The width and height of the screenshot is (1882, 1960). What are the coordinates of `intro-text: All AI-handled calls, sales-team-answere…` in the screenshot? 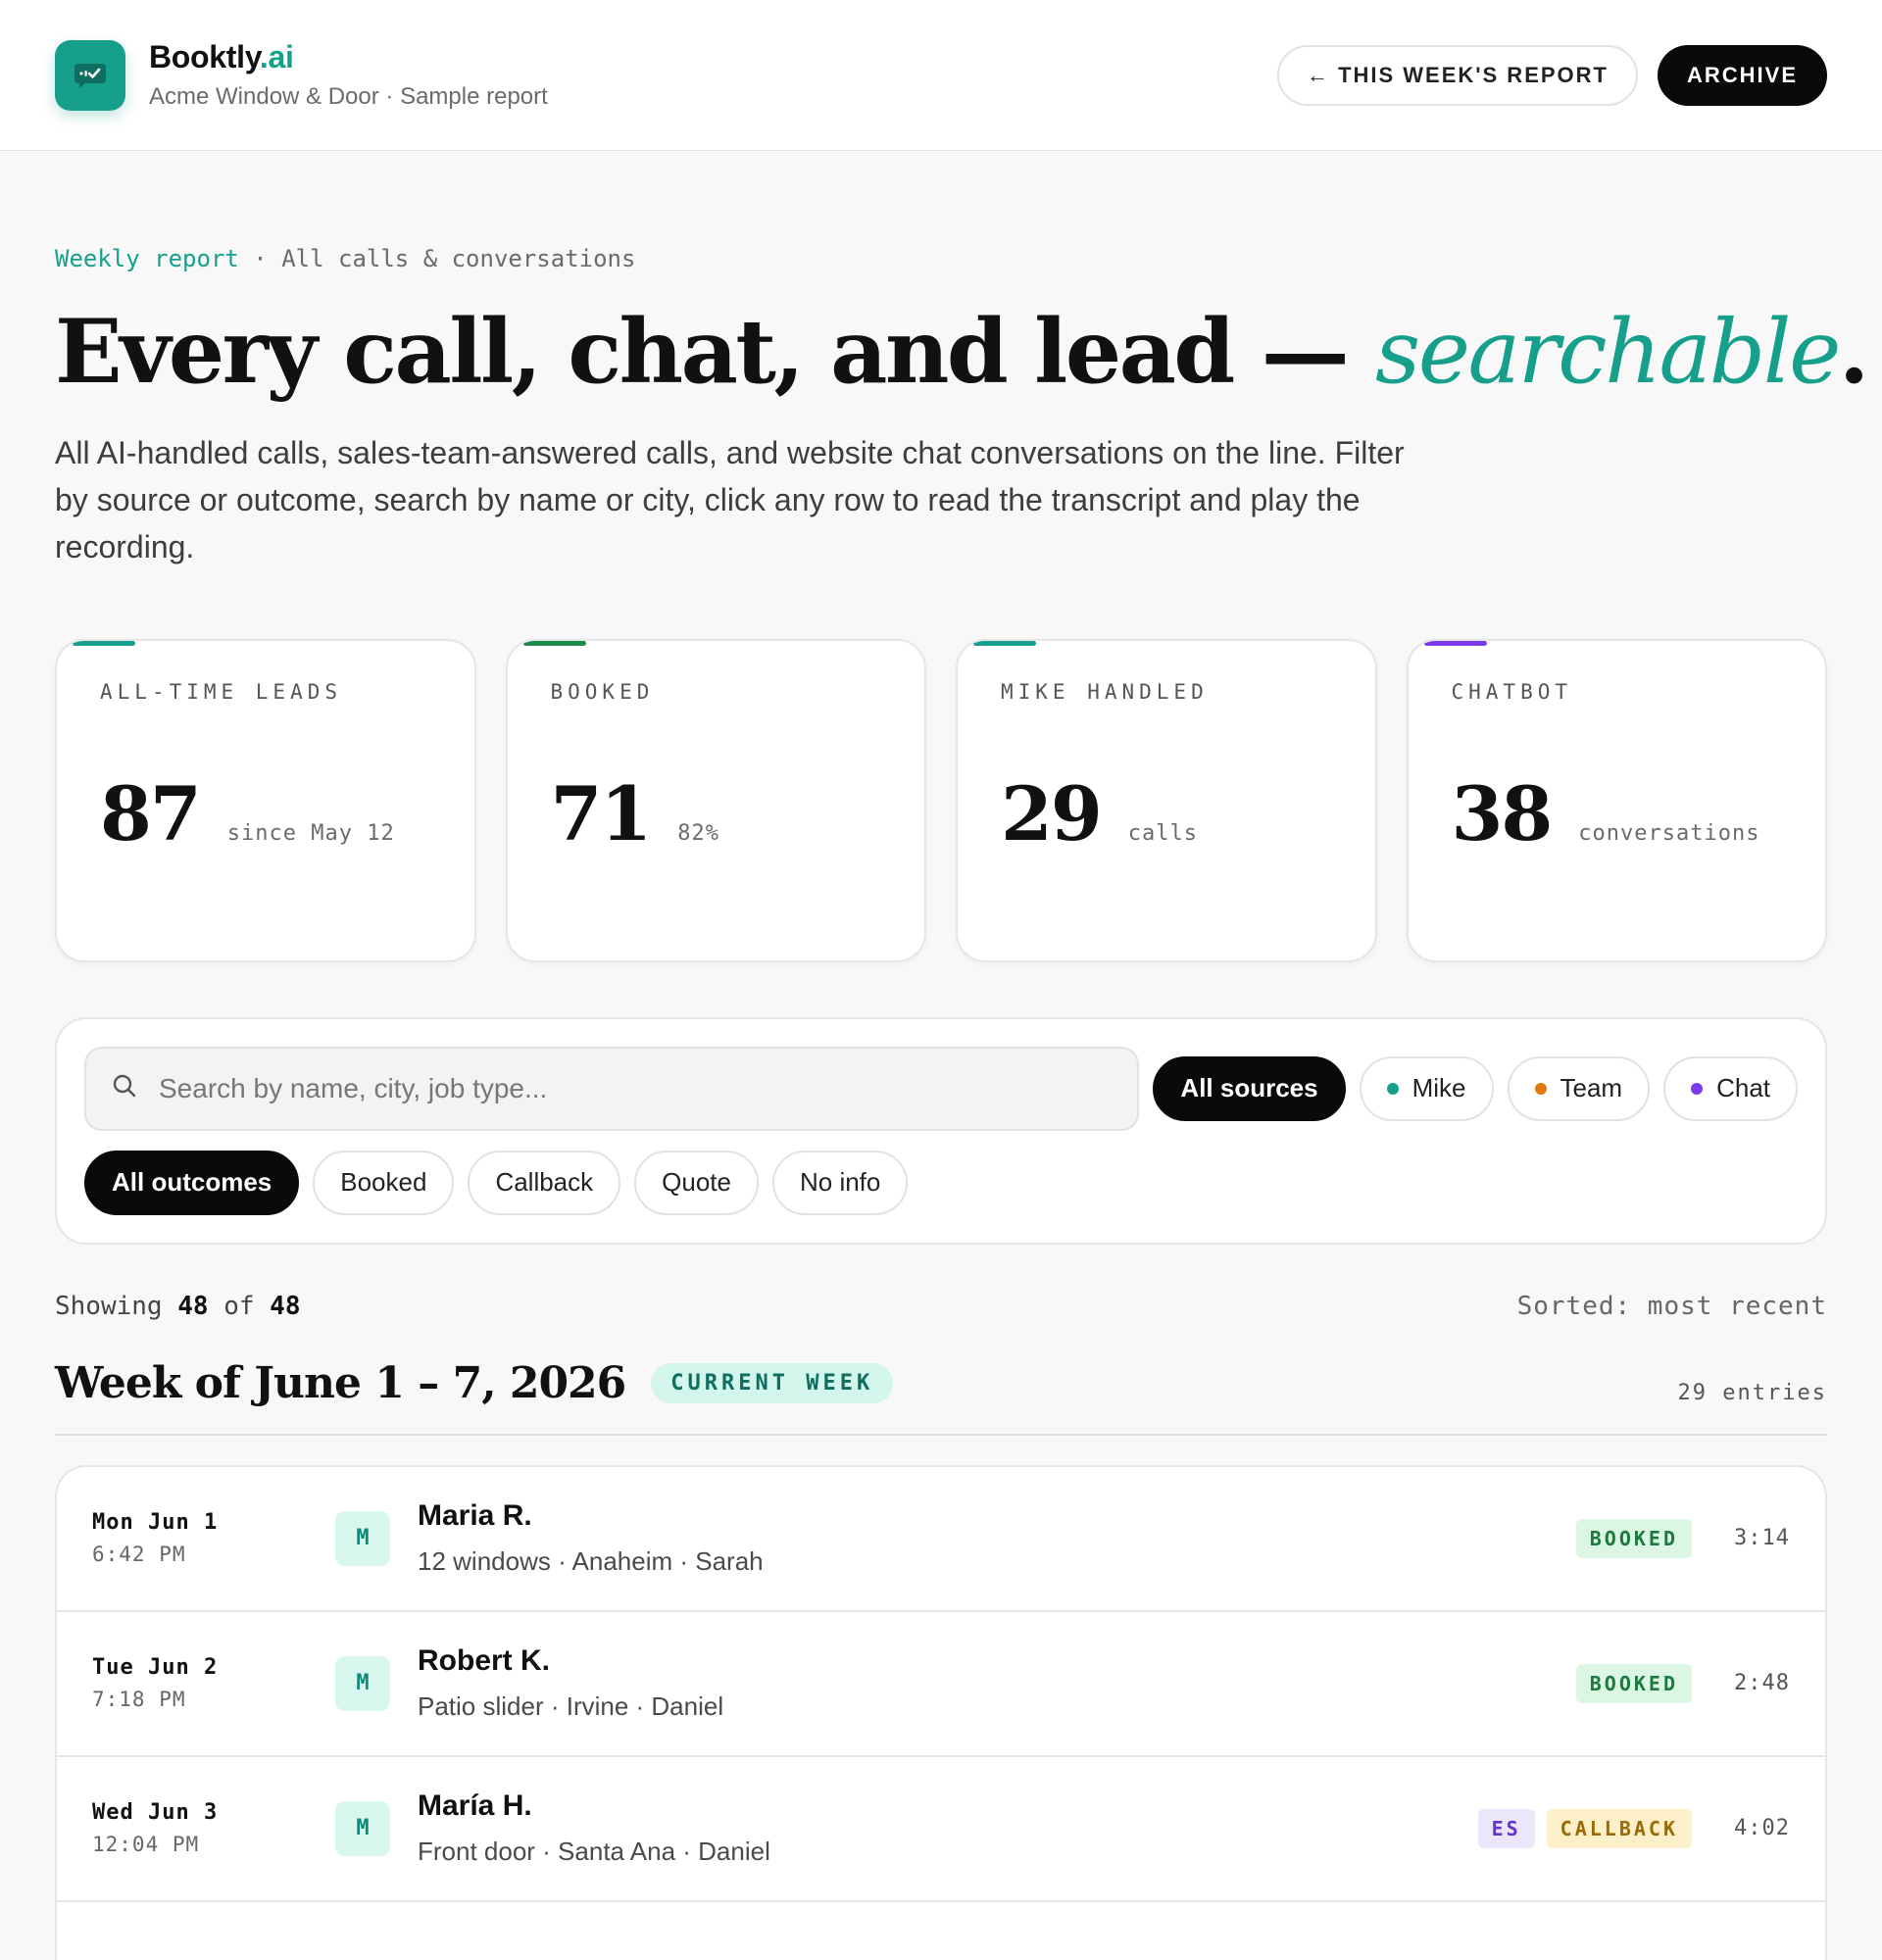 It's located at (730, 499).